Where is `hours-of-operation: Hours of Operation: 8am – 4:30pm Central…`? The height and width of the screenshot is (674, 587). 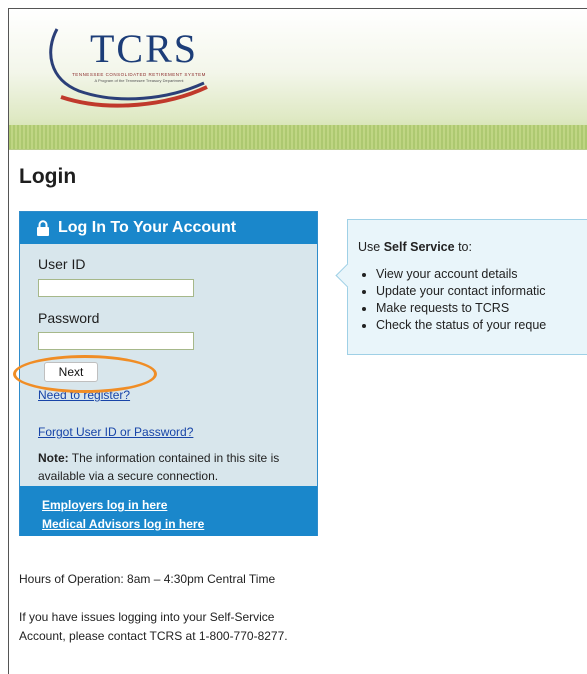 hours-of-operation: Hours of Operation: 8am – 4:30pm Central… is located at coordinates (147, 579).